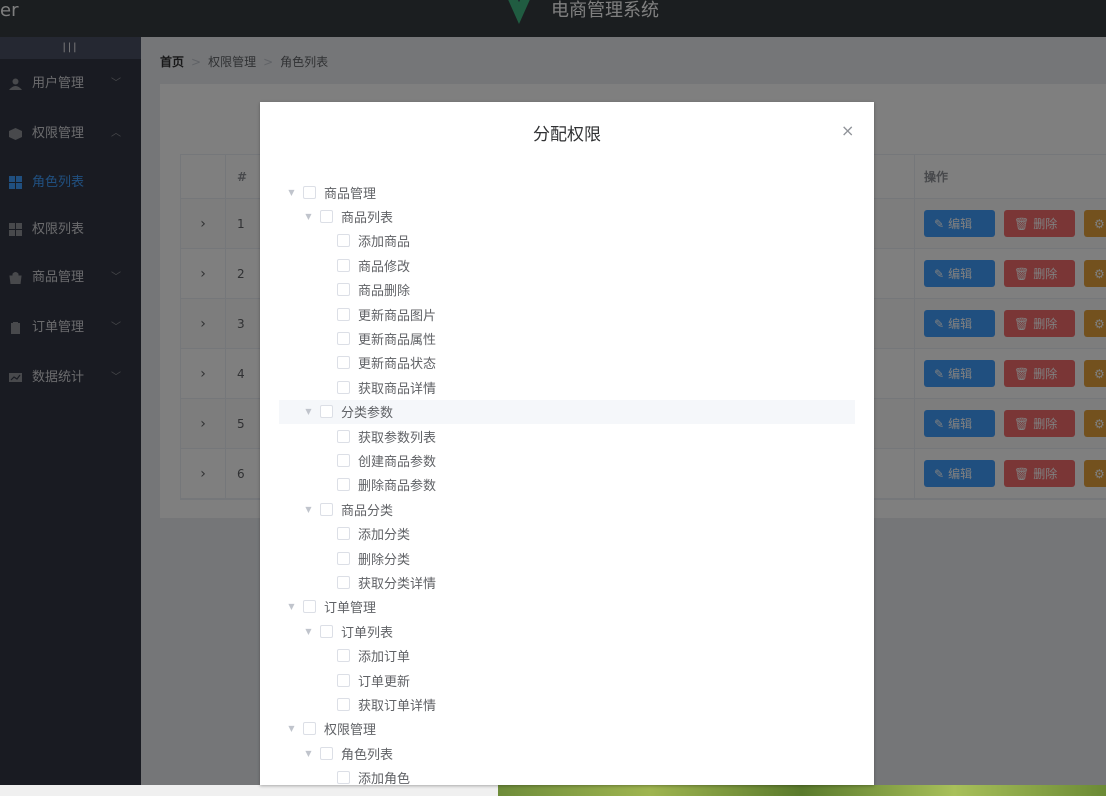 The width and height of the screenshot is (1106, 796). Describe the element at coordinates (367, 511) in the screenshot. I see `tree-node-label: 商品分类` at that location.